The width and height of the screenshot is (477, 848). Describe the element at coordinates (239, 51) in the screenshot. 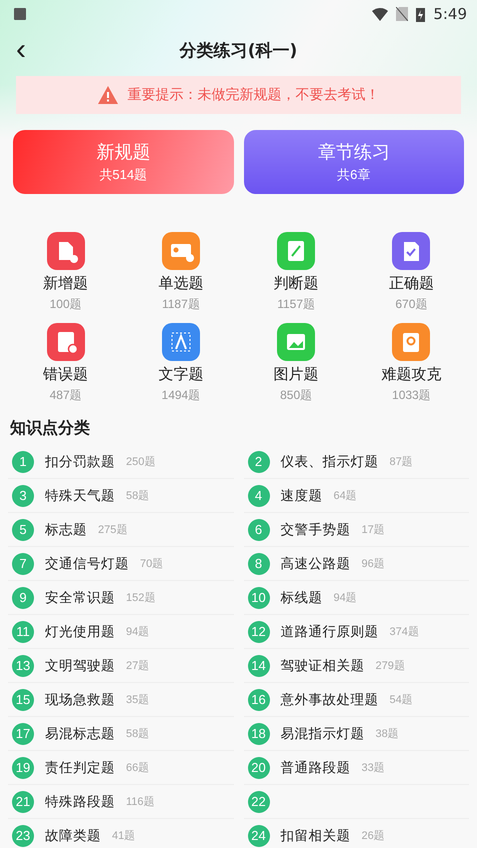

I see `page-title: 分类练习(科一)` at that location.